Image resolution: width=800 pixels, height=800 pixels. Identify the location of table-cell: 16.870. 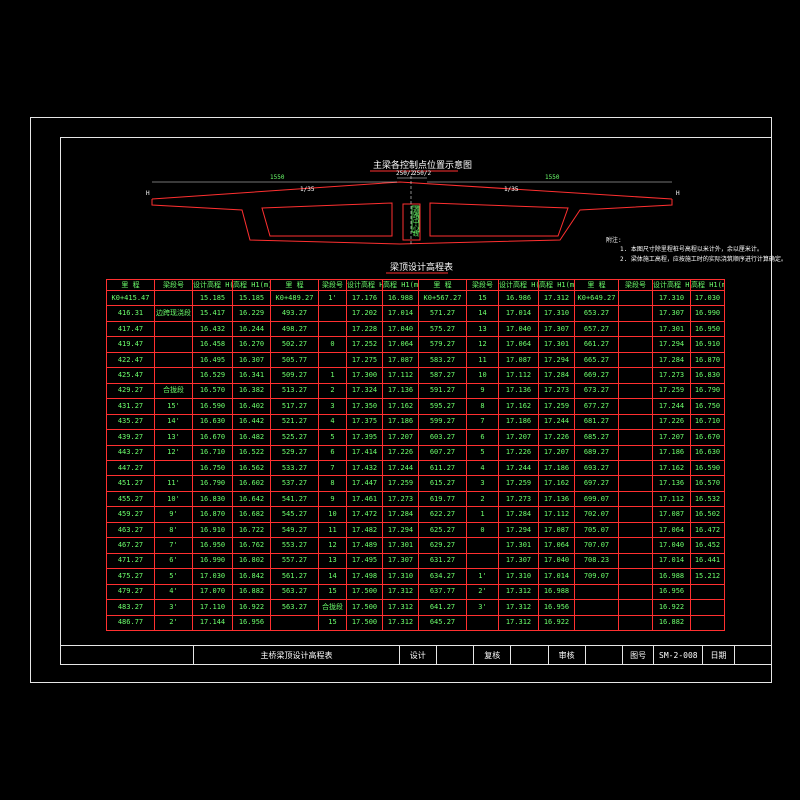
(707, 360).